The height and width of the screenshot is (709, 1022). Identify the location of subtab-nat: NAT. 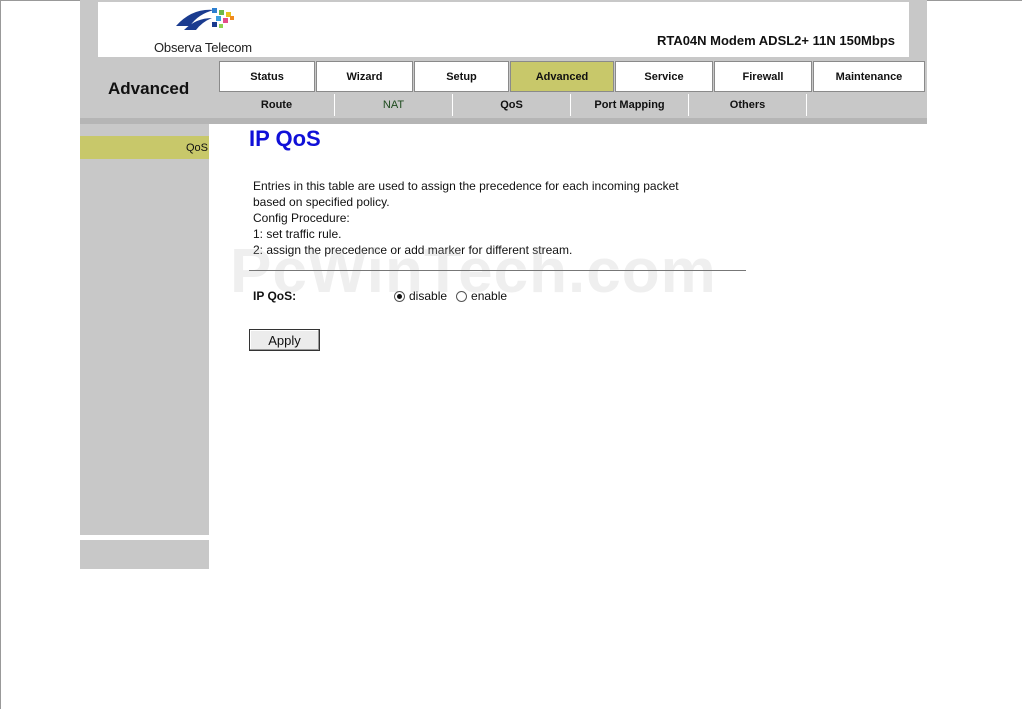
(394, 105).